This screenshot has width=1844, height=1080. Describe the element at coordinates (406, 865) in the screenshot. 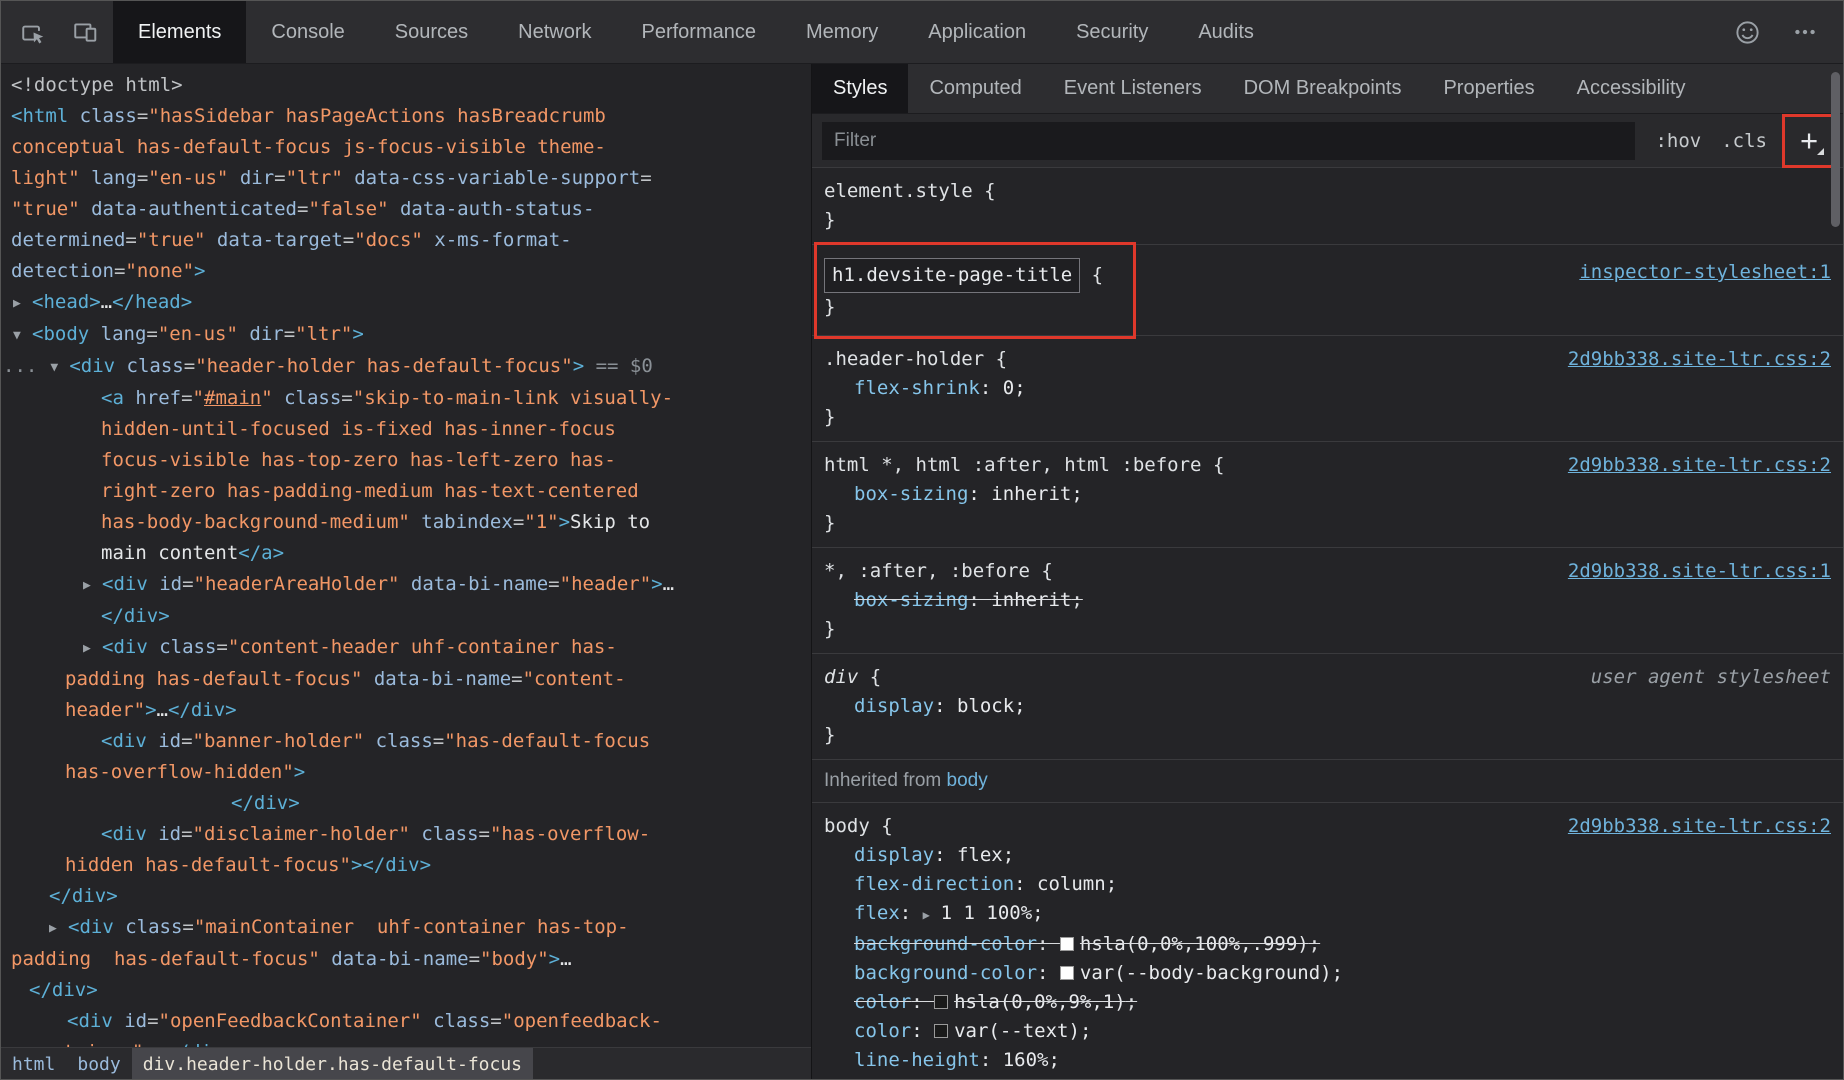

I see `dom-tree-line: hidden has-default-focus"></div>` at that location.